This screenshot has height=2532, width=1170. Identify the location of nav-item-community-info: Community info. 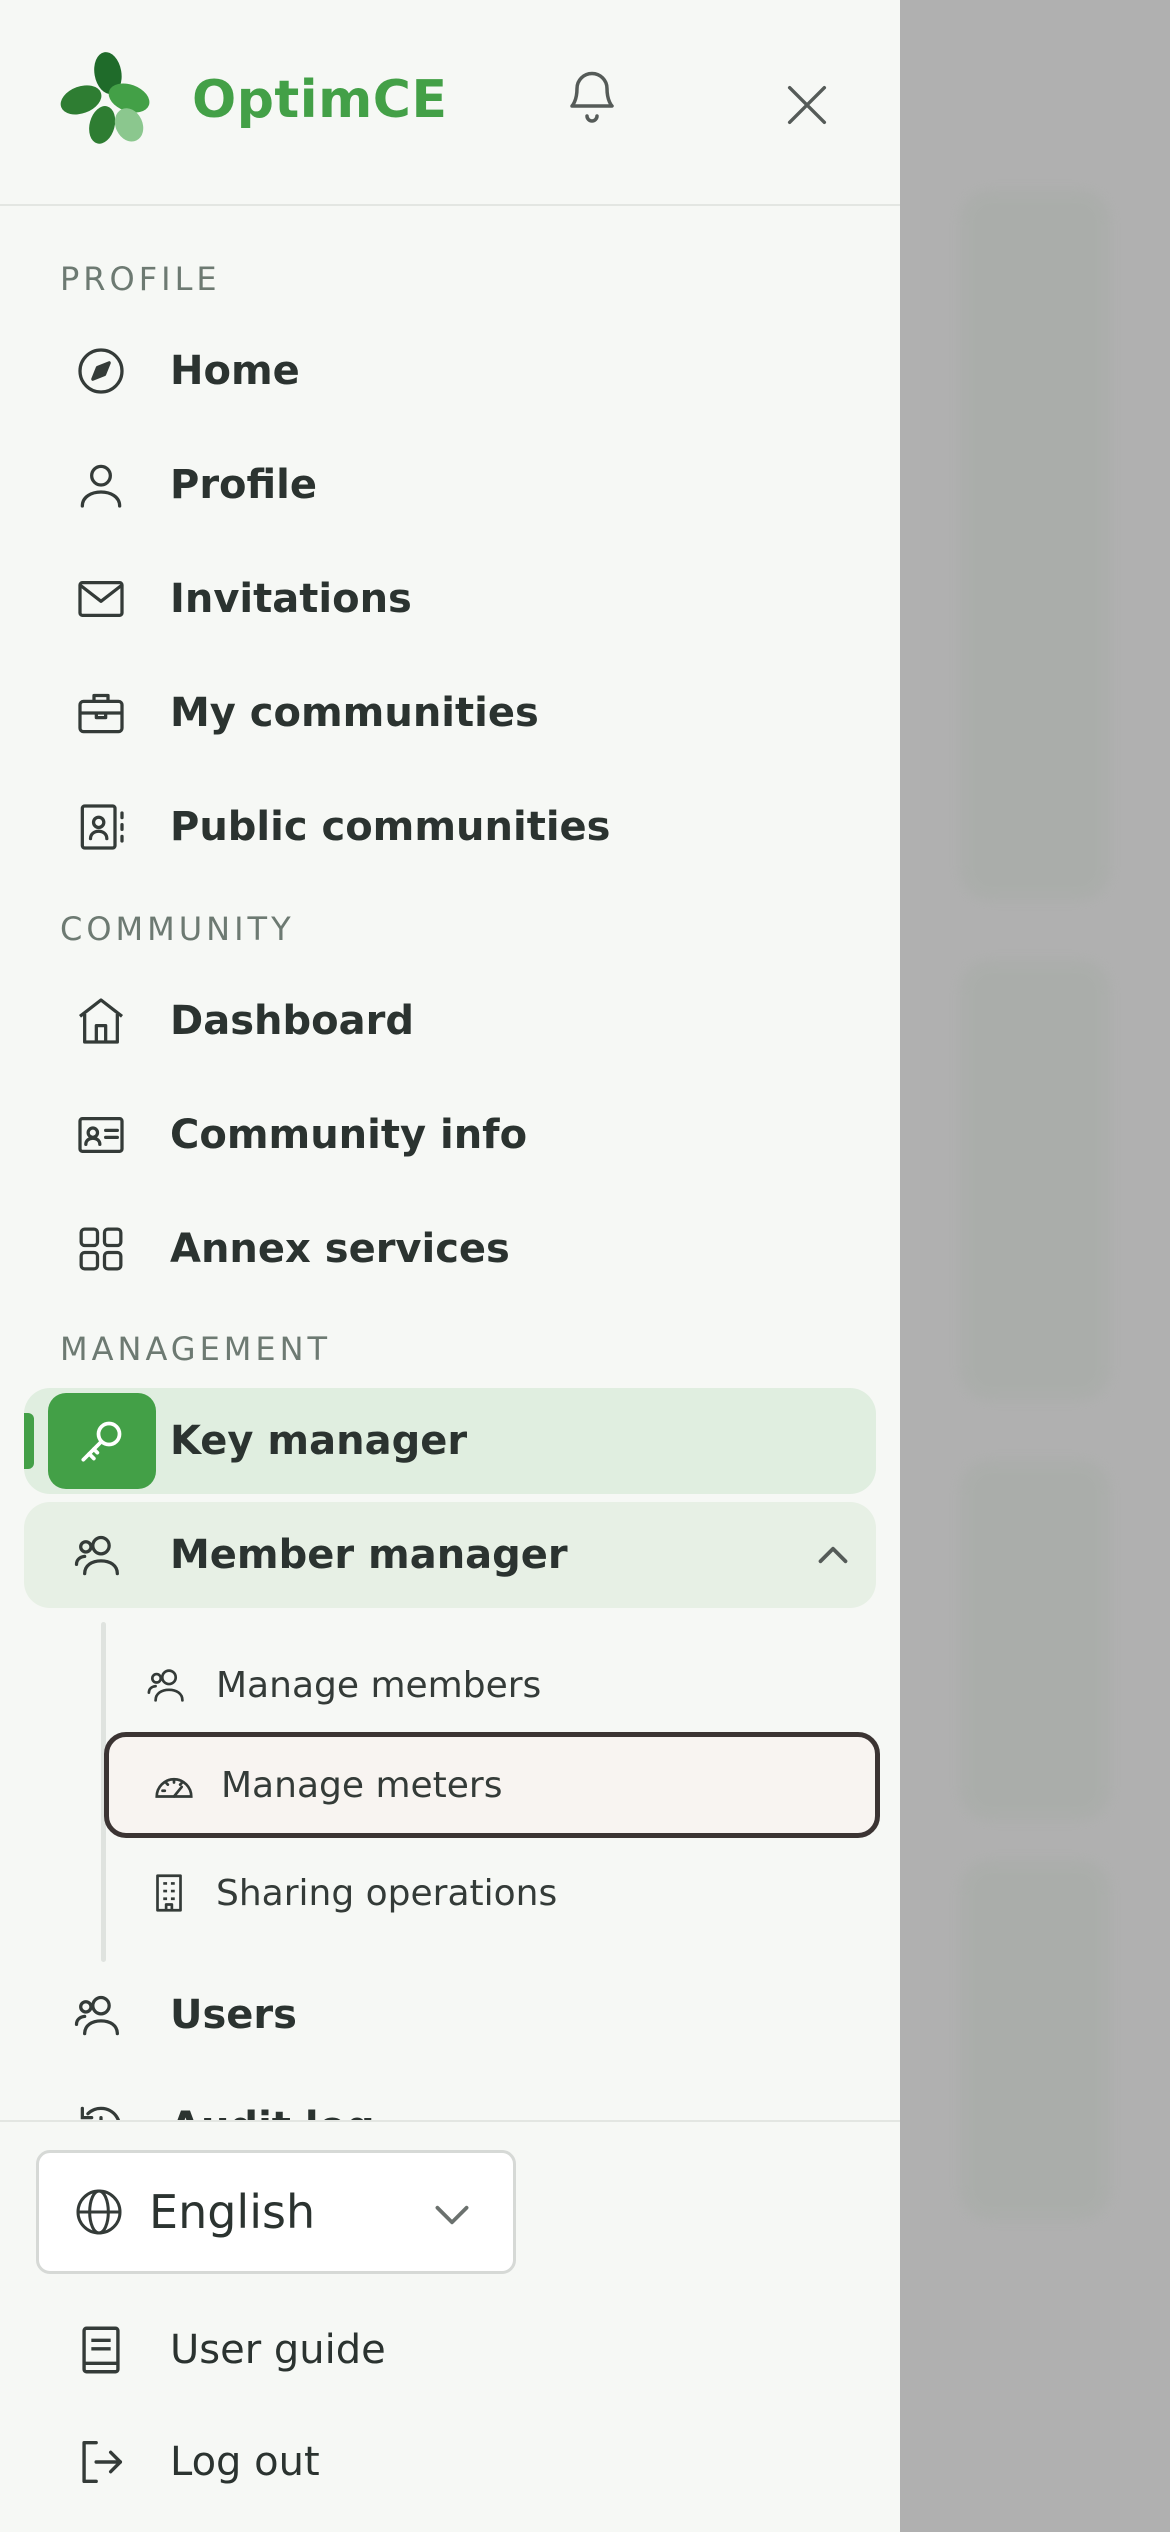
(450, 1135).